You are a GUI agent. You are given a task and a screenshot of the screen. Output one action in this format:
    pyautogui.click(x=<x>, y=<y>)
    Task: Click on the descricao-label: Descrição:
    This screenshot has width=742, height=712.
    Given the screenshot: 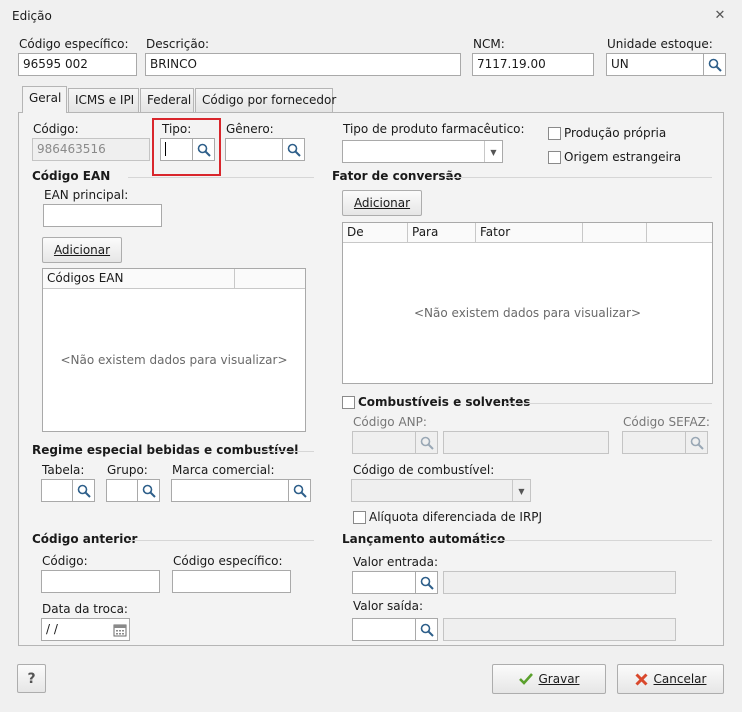 What is the action you would take?
    pyautogui.click(x=178, y=44)
    